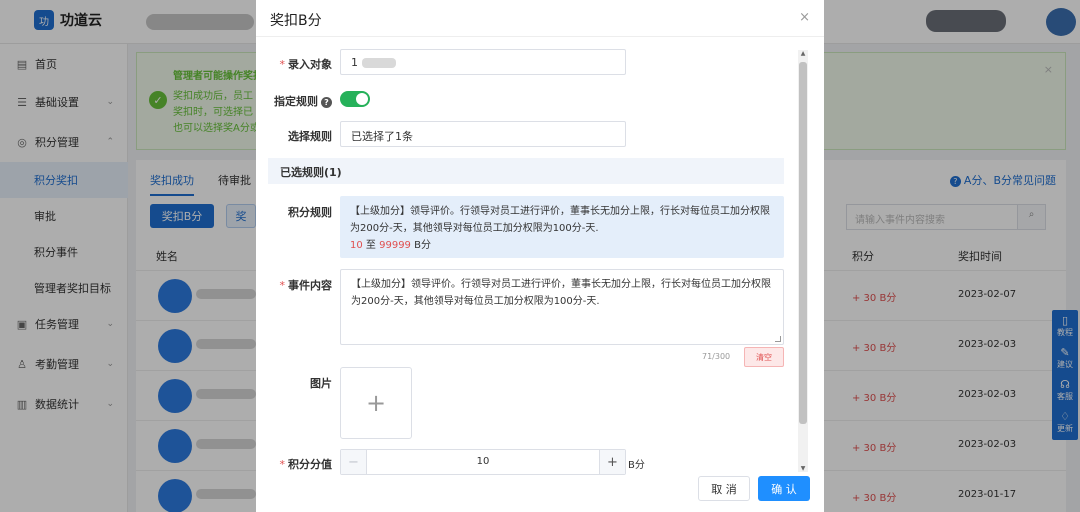 Image resolution: width=1080 pixels, height=512 pixels. I want to click on score-label: * 积分分值, so click(306, 464).